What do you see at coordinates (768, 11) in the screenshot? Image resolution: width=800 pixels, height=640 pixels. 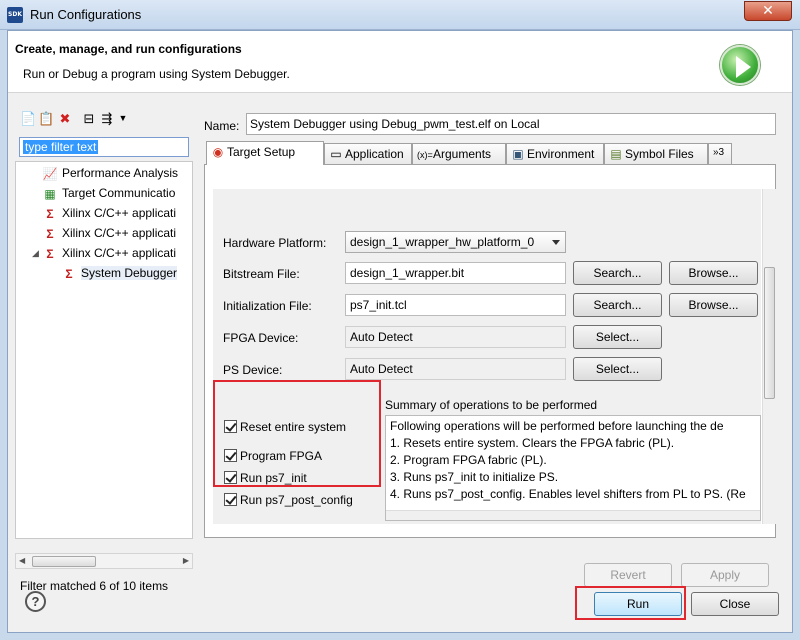 I see `window-close-button: ✕` at bounding box center [768, 11].